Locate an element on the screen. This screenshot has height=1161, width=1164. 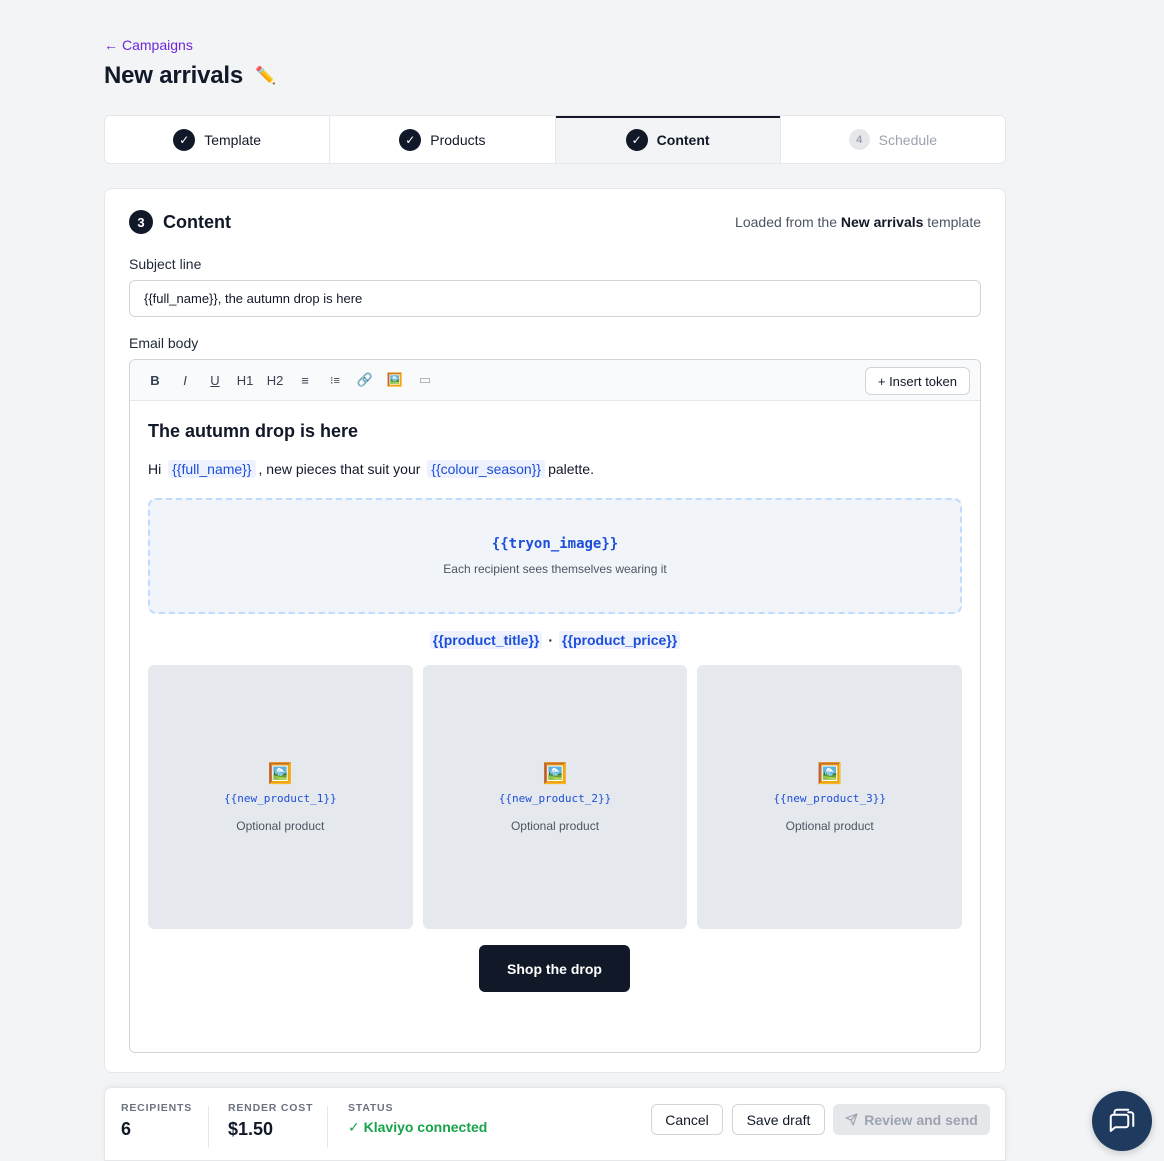
section-title: 3 Content is located at coordinates (180, 222).